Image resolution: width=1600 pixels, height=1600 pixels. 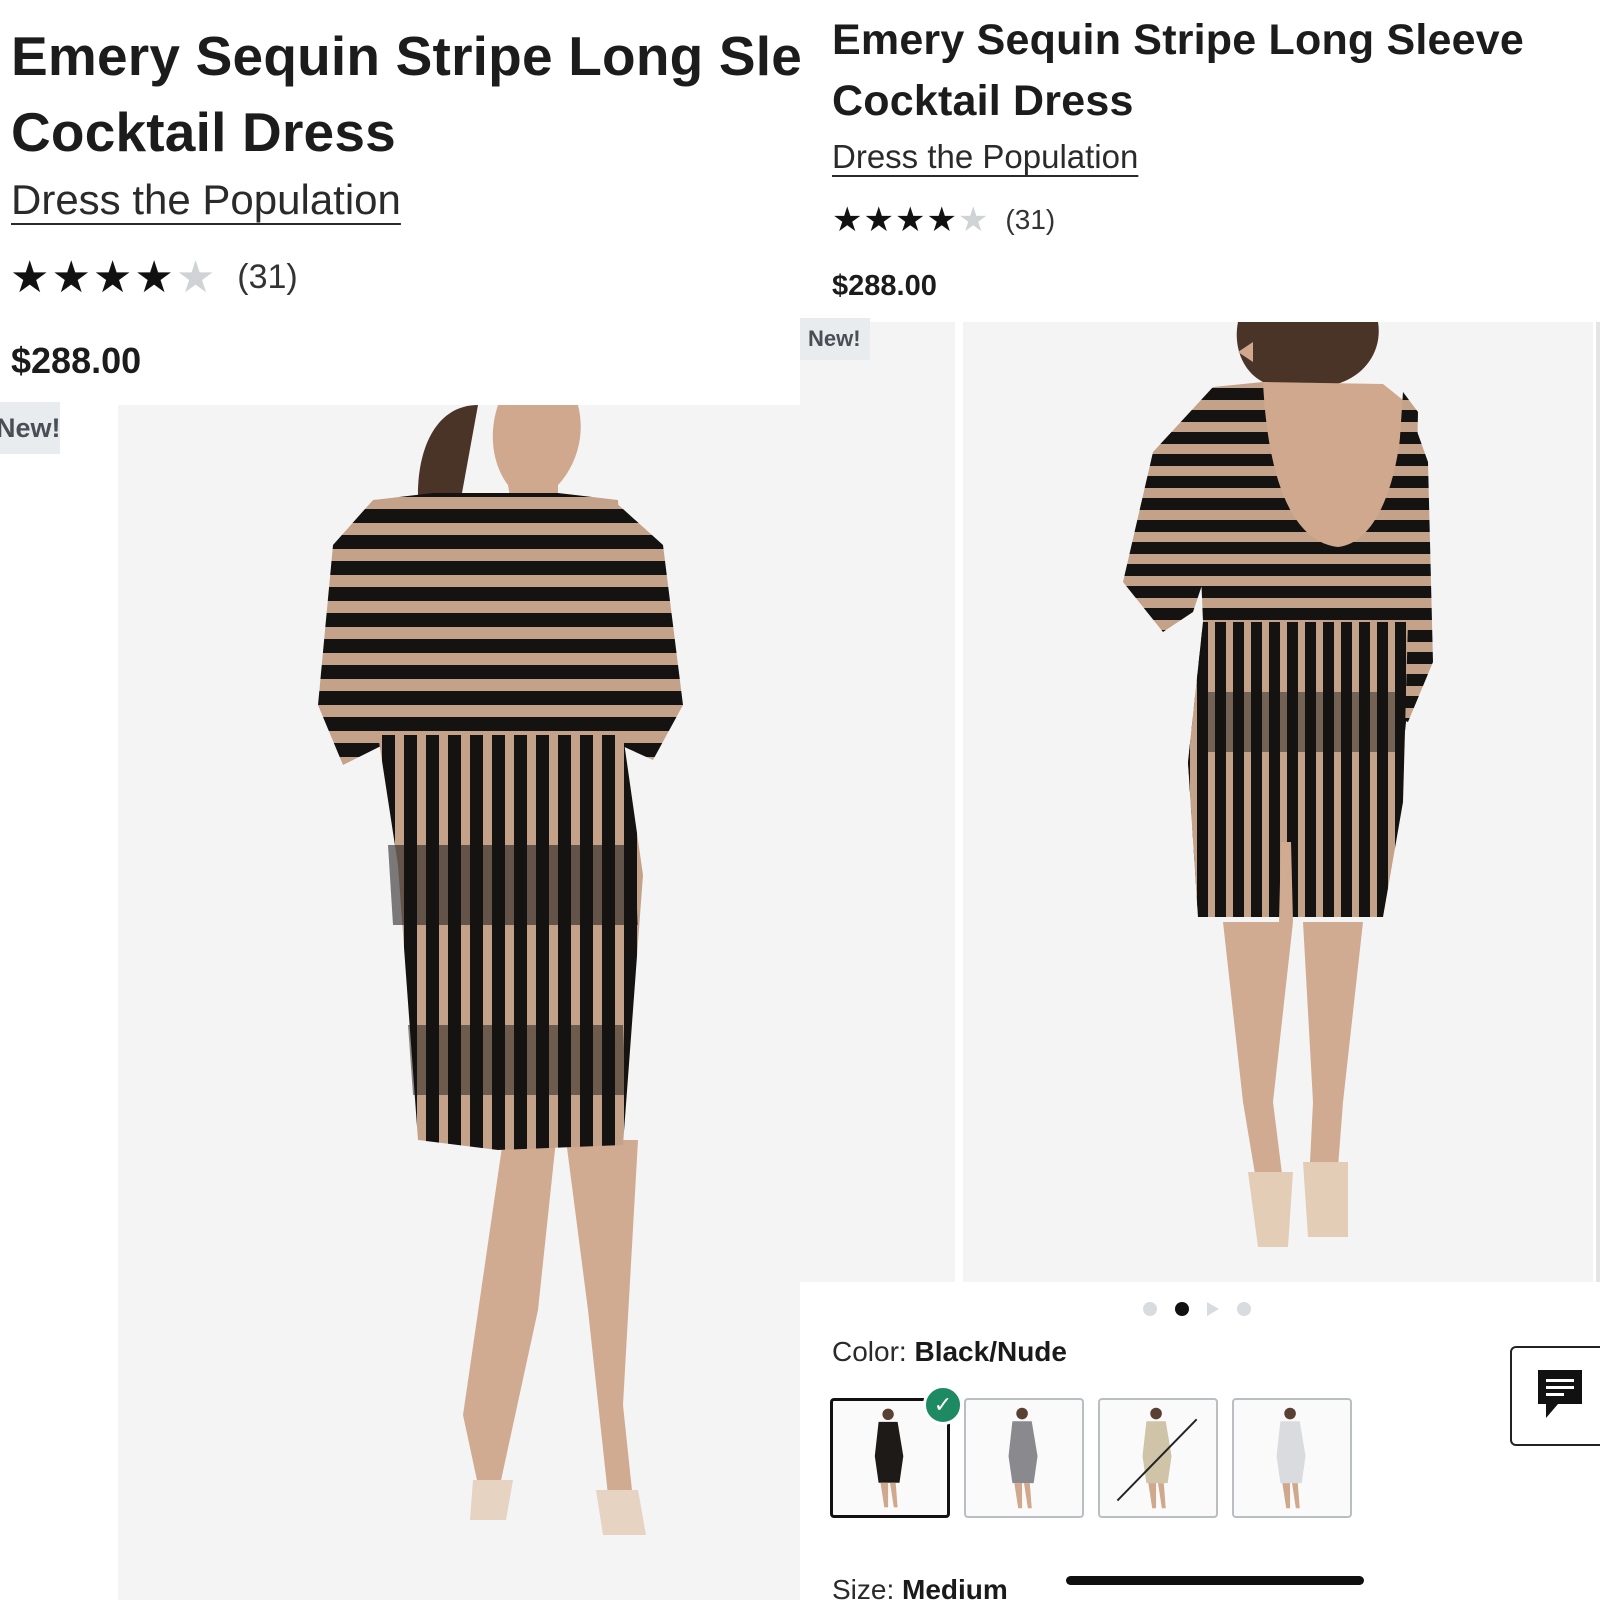 What do you see at coordinates (1091, 1451) in the screenshot?
I see `color-swatches: ✓` at bounding box center [1091, 1451].